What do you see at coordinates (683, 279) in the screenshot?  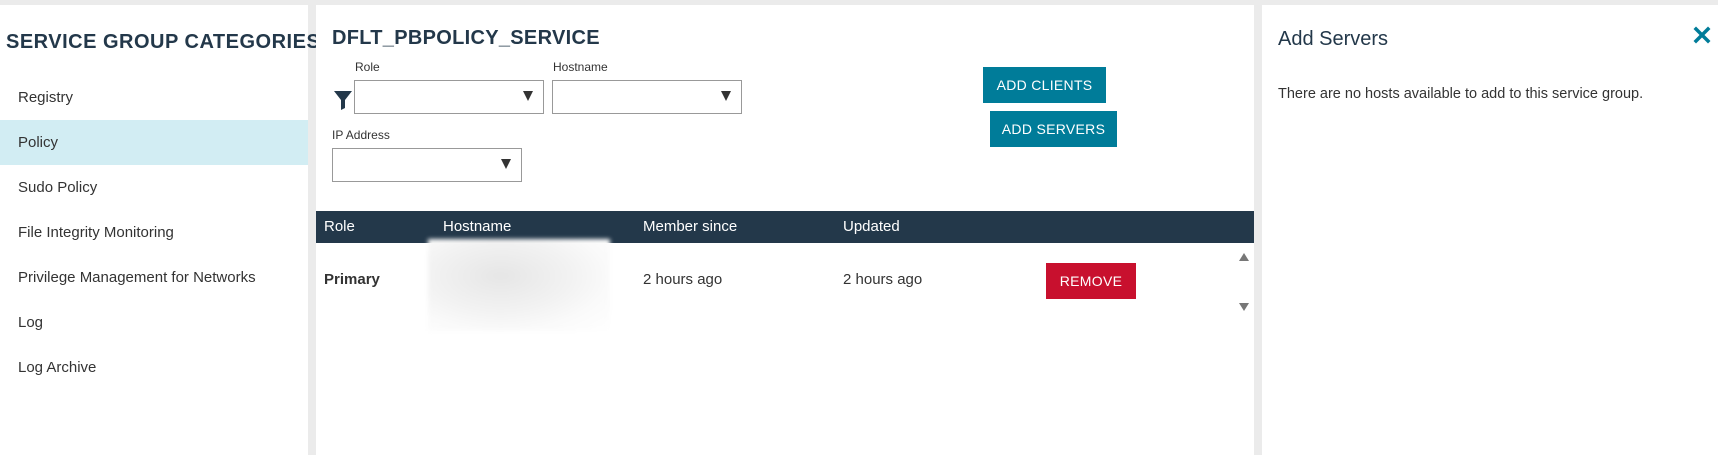 I see `row-member-since: 2 hours ago` at bounding box center [683, 279].